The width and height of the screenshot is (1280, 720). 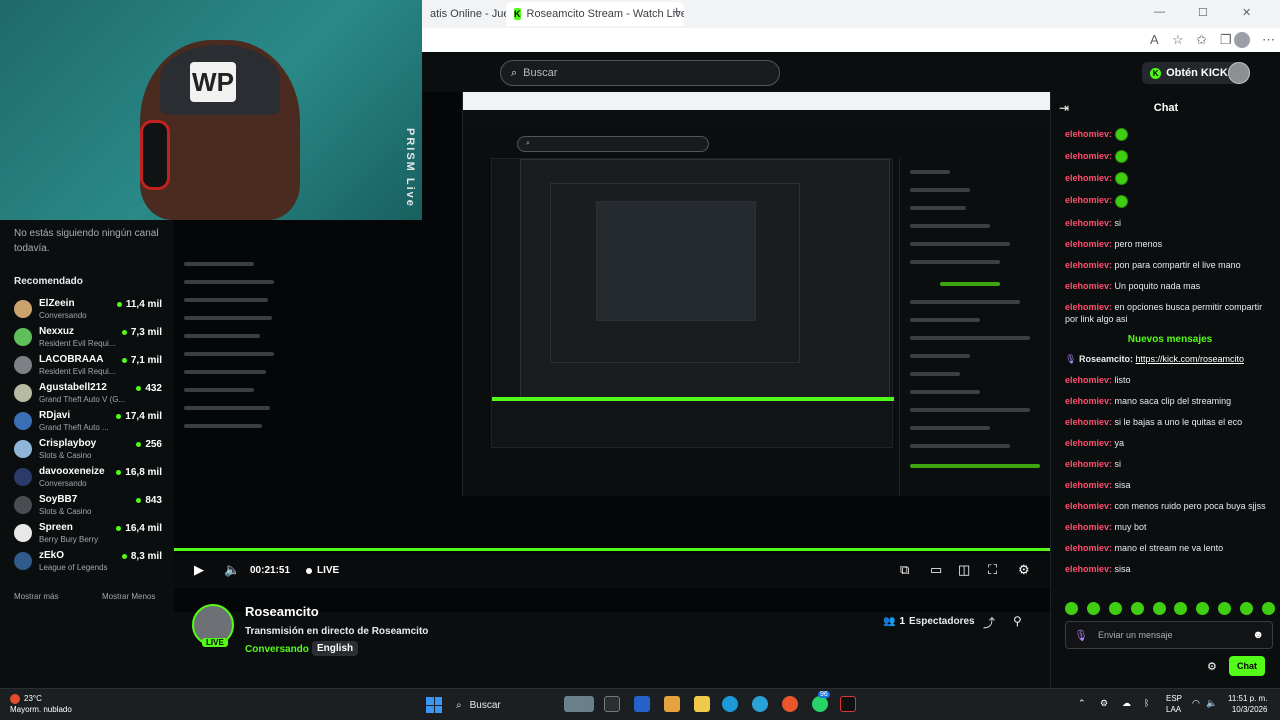 I want to click on app-orange-icon, so click(x=790, y=704).